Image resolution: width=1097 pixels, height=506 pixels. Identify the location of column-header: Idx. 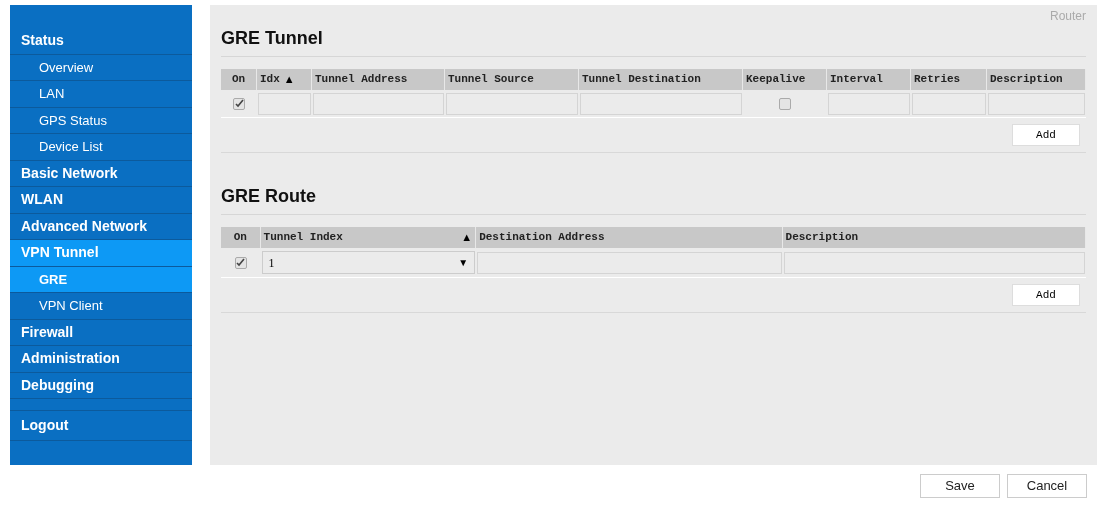
(270, 79).